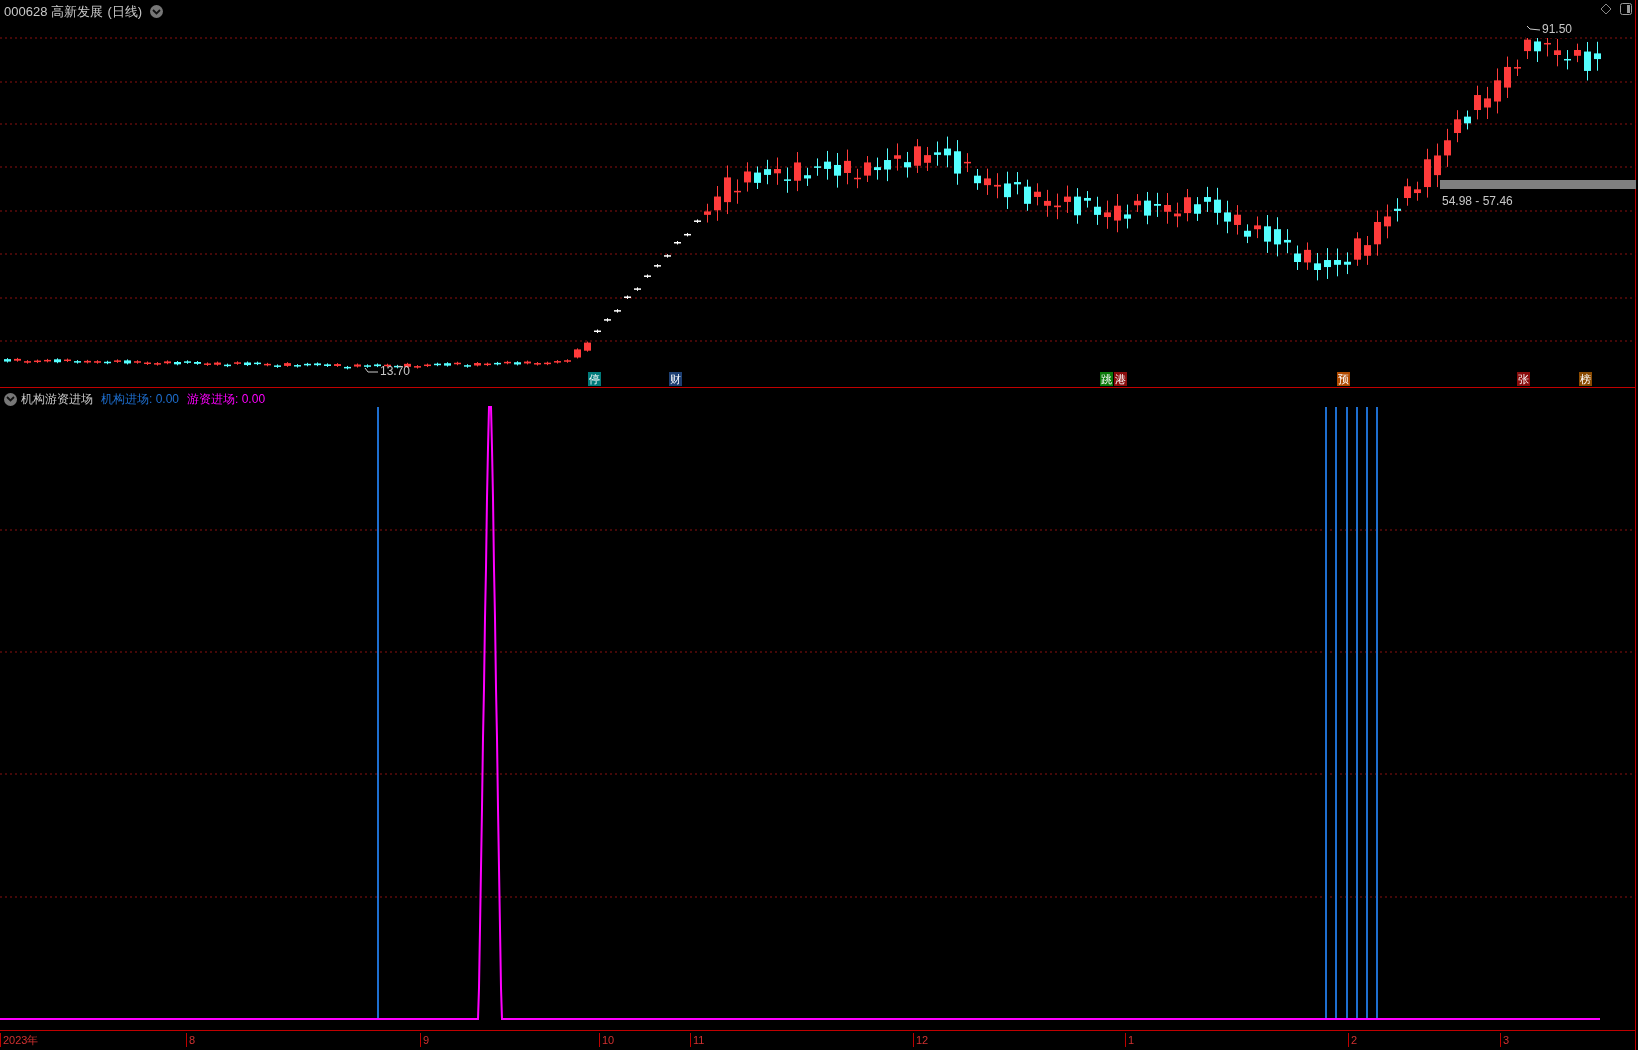 The width and height of the screenshot is (1638, 1050). Describe the element at coordinates (425, 1040) in the screenshot. I see `axis-label: 9` at that location.